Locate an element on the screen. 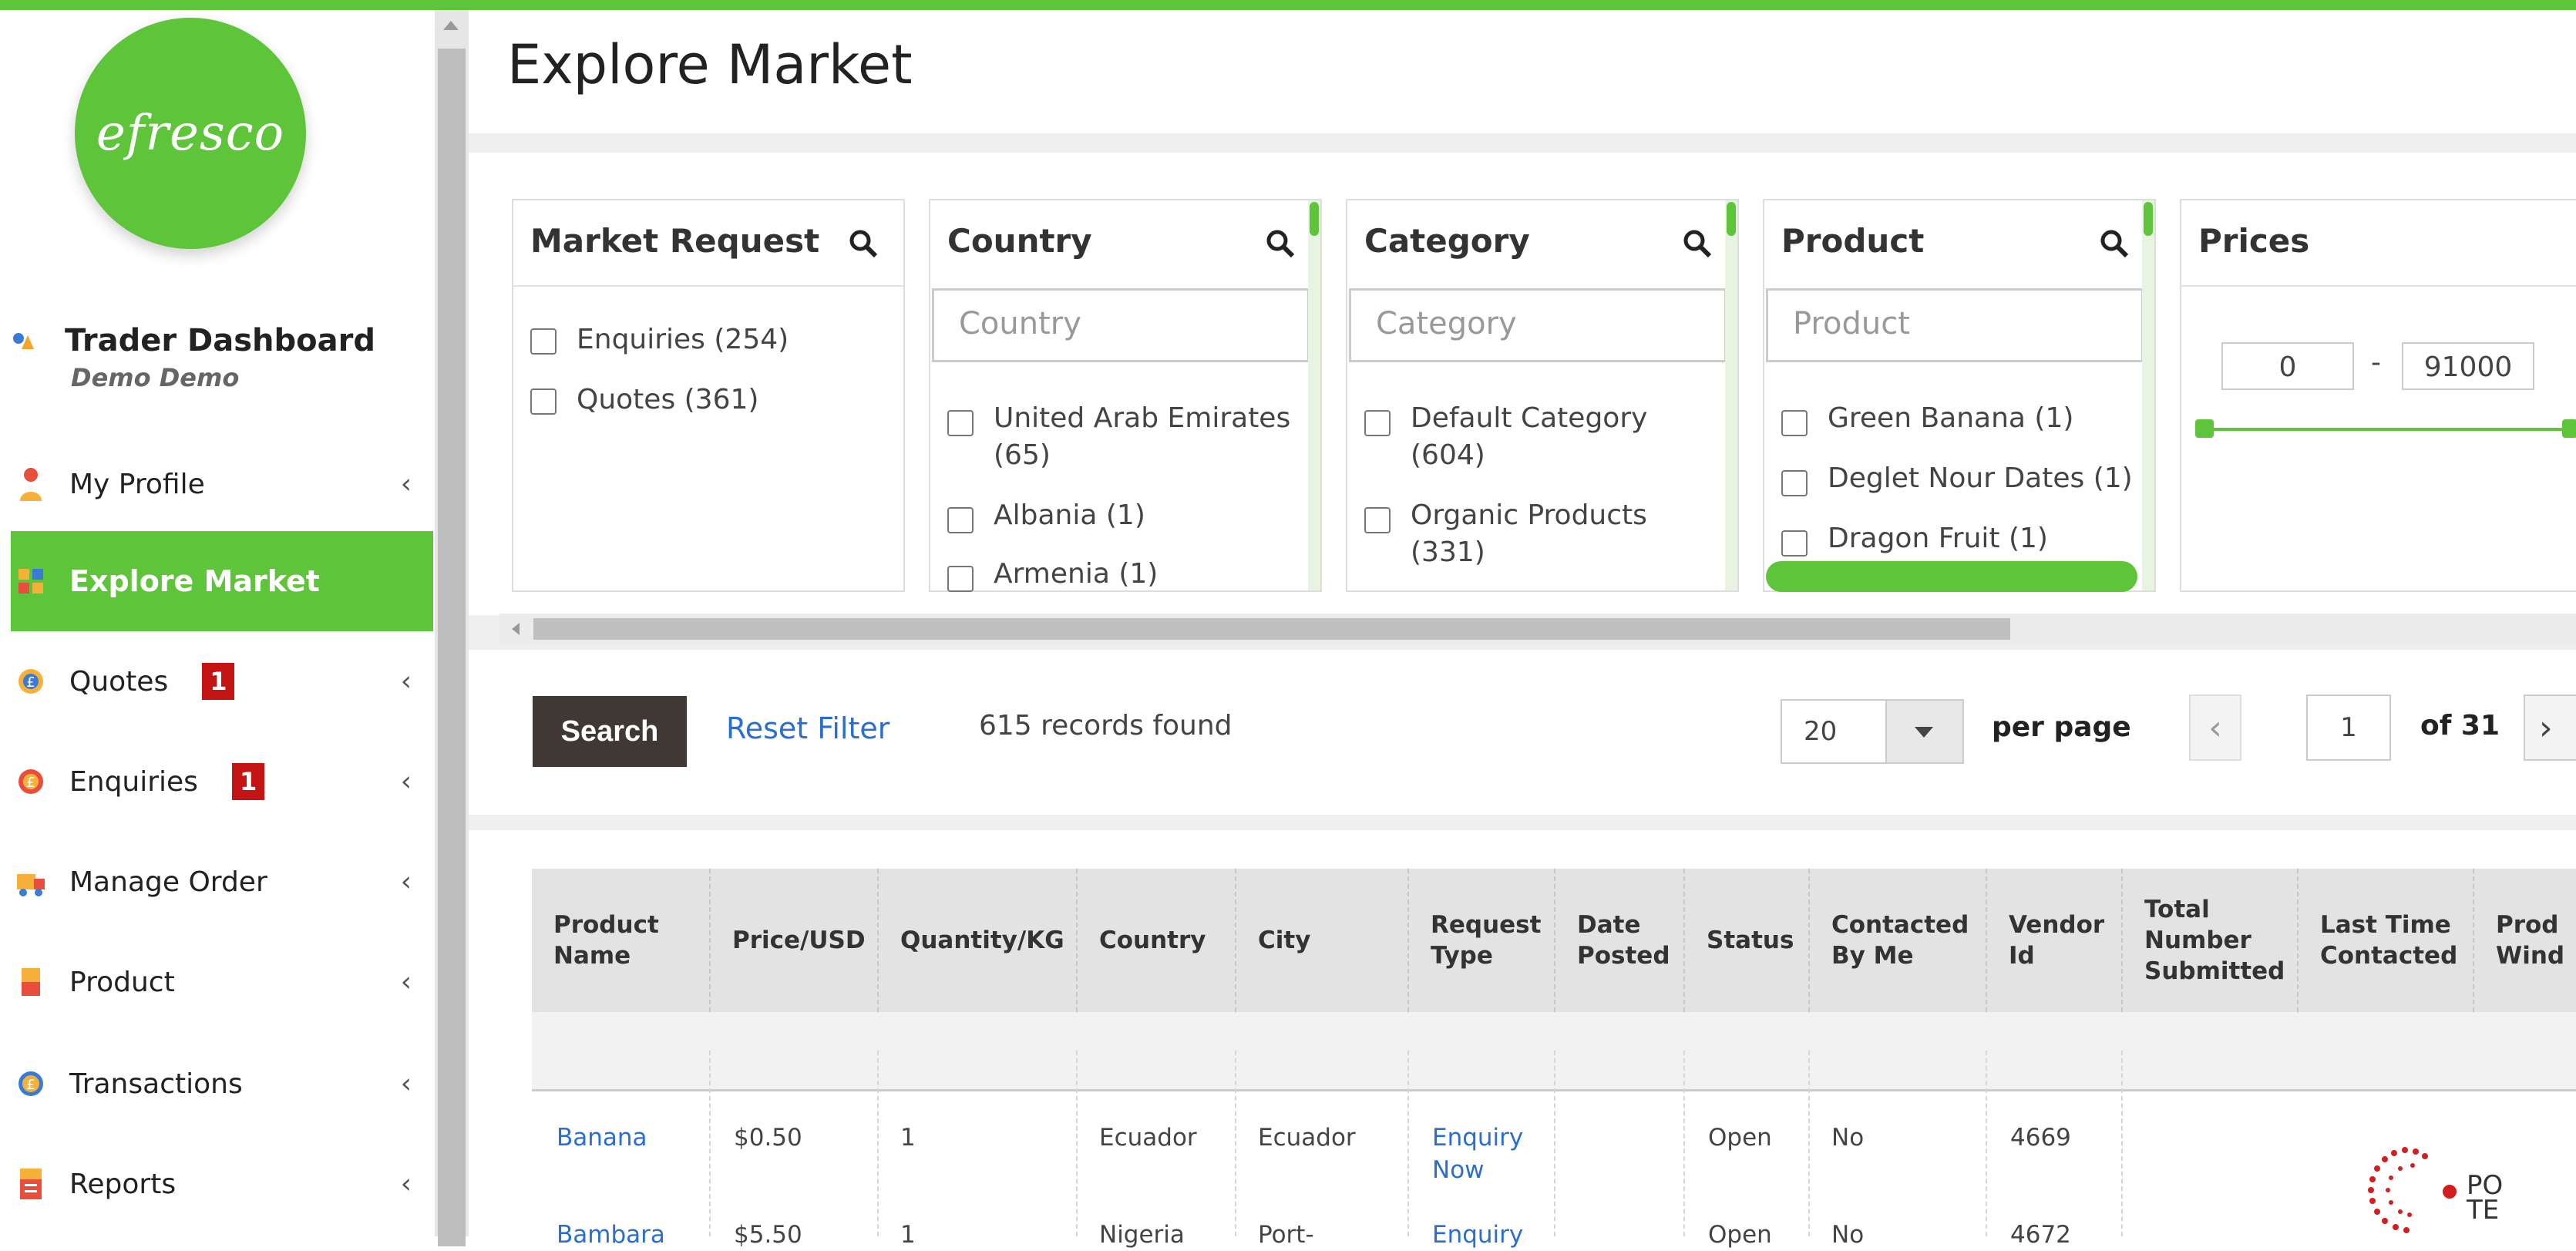 Image resolution: width=2576 pixels, height=1251 pixels. sidebar-item-enquiries: £ Enquiries 1 ‹ is located at coordinates (222, 781).